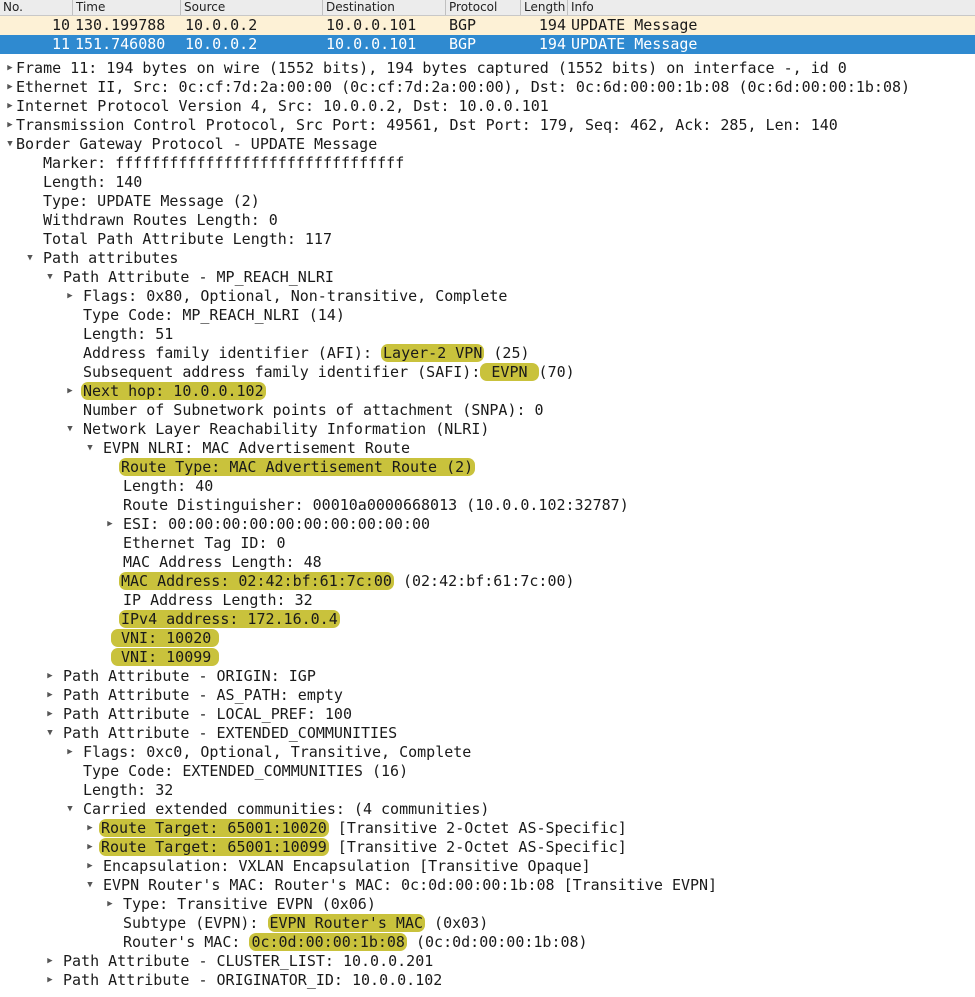  I want to click on column-header-source: Source, so click(252, 7).